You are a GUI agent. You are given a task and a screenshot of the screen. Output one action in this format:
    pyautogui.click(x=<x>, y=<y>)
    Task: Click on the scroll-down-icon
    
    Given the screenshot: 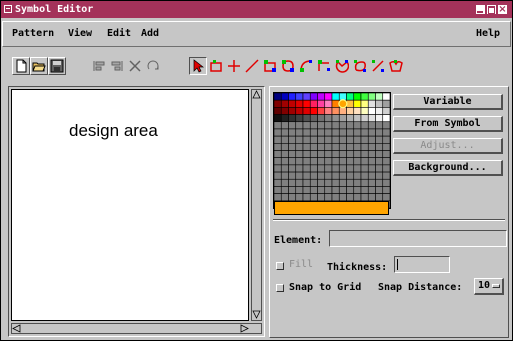 What is the action you would take?
    pyautogui.click(x=256, y=314)
    